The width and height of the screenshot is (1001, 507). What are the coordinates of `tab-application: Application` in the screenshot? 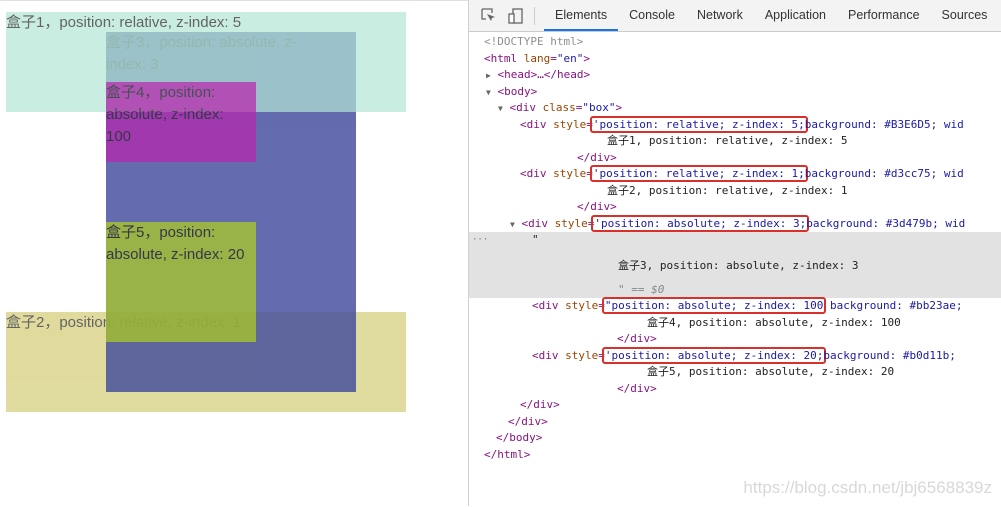 It's located at (795, 15).